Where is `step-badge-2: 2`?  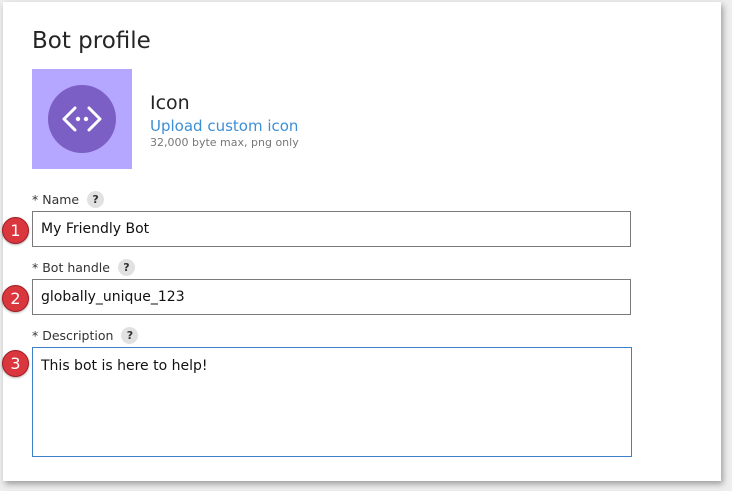
step-badge-2: 2 is located at coordinates (15, 298).